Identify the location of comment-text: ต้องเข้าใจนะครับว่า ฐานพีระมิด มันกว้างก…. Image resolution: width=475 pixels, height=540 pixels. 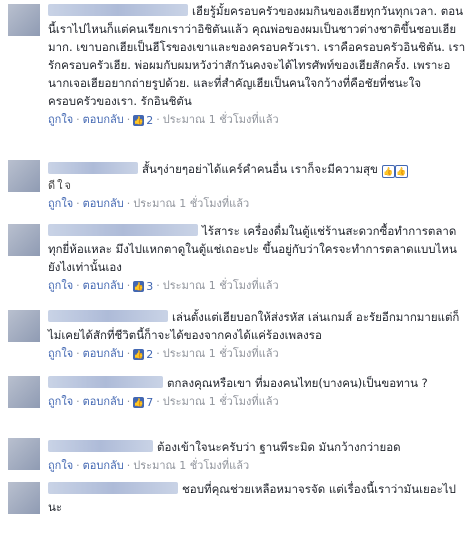
(258, 447).